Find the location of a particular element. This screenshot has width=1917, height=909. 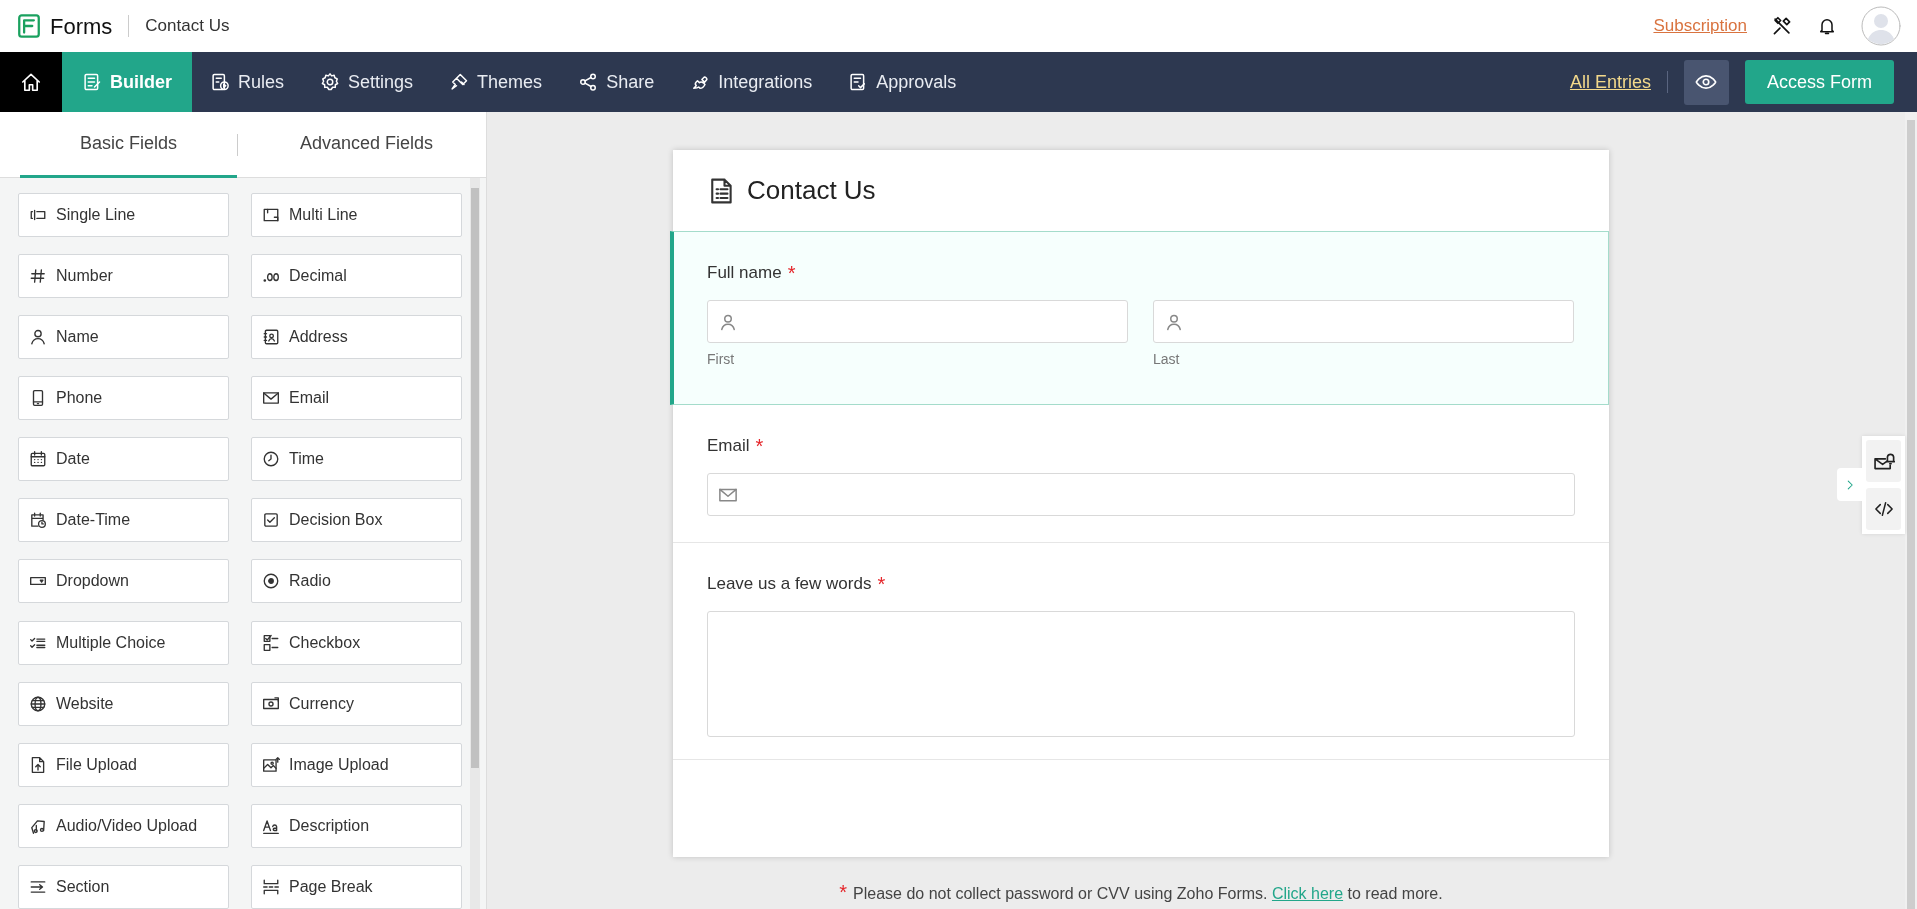

nav-tab: Themes is located at coordinates (496, 82).